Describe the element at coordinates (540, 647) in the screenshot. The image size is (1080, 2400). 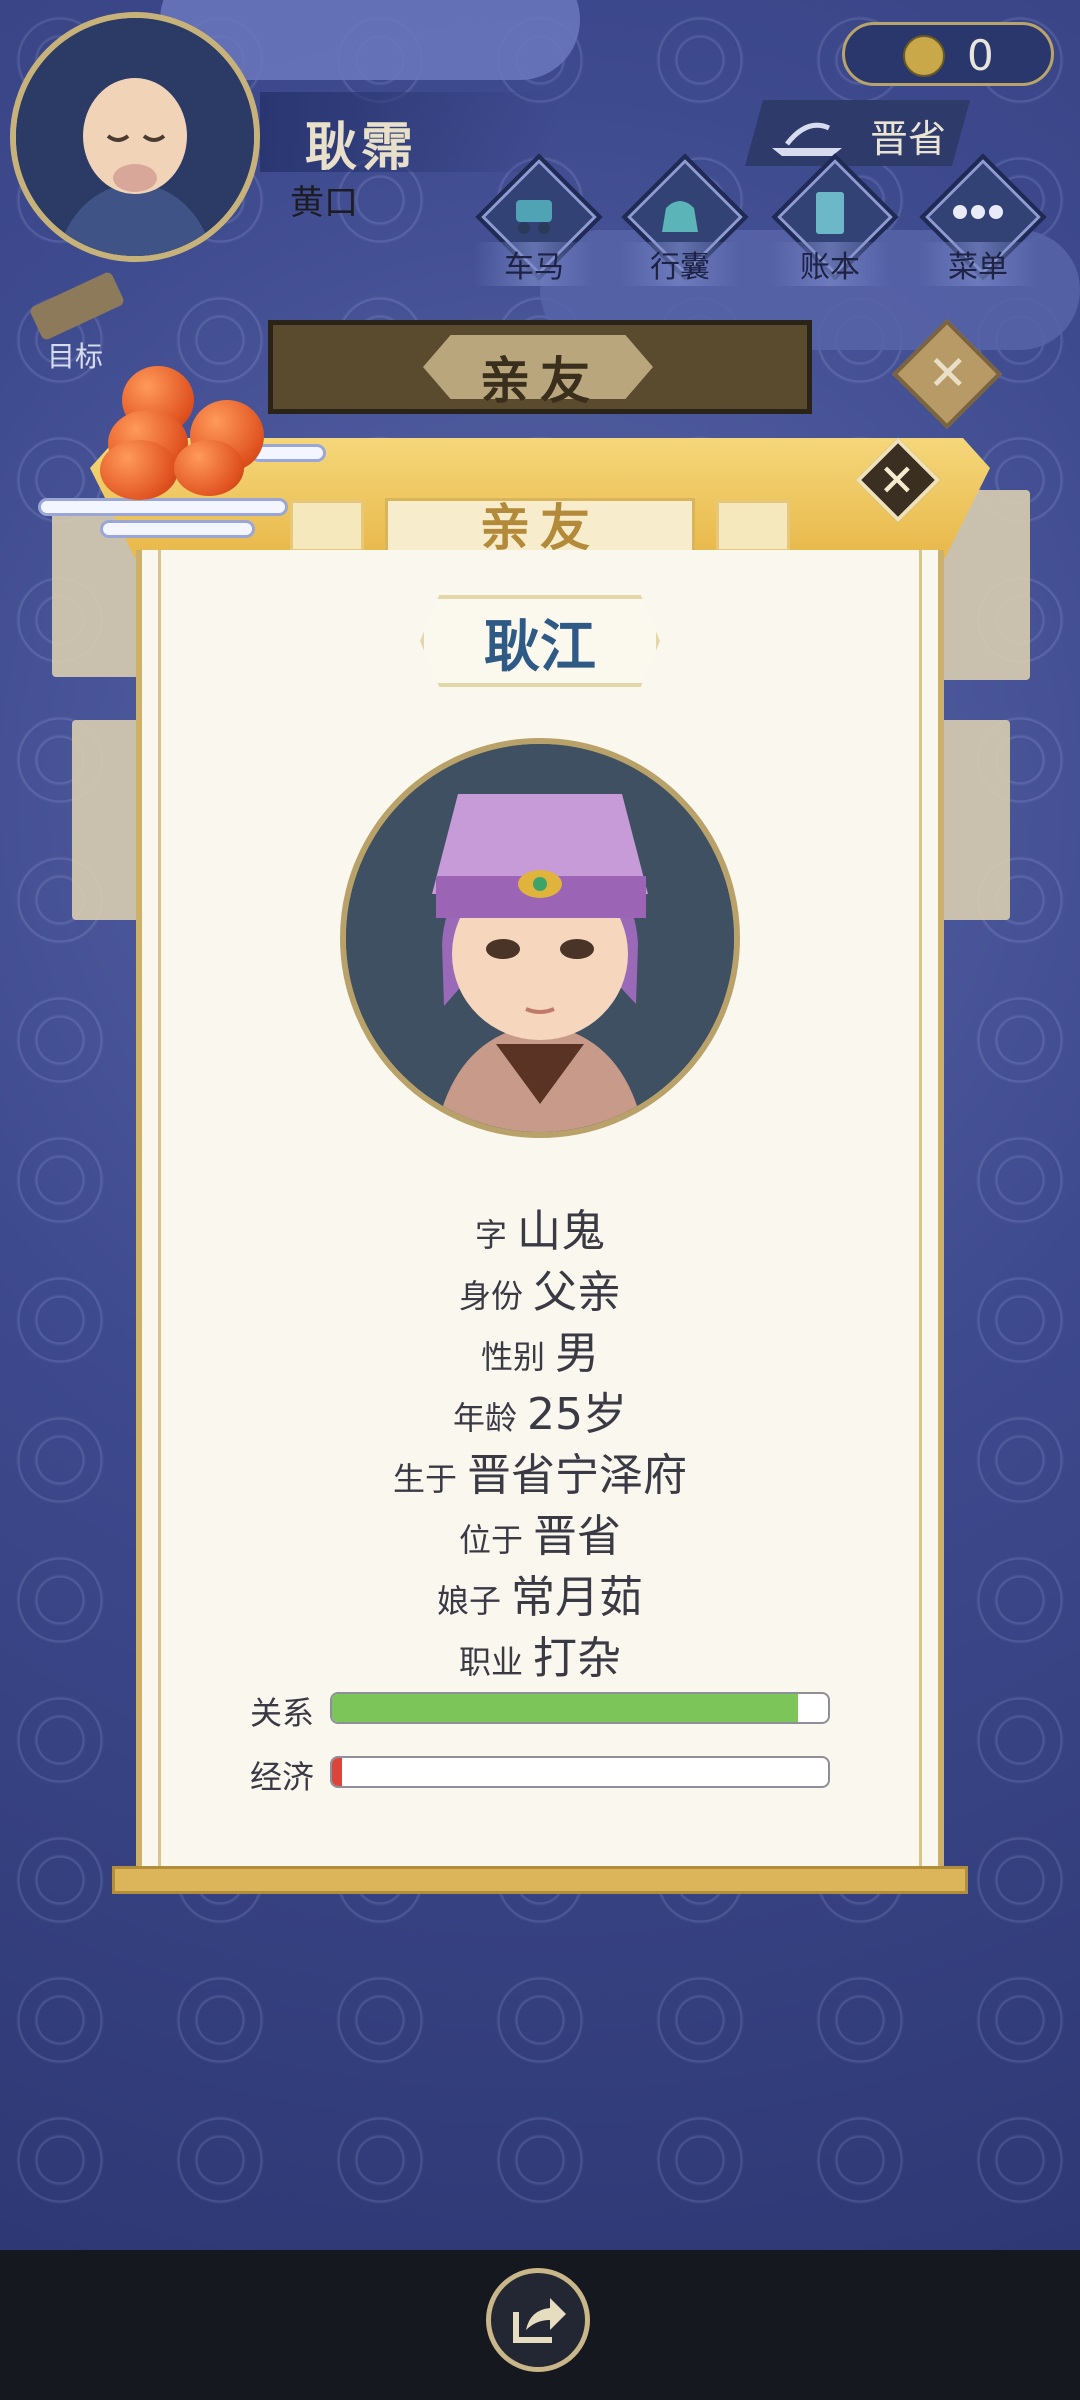
I see `relative-name: 耿江` at that location.